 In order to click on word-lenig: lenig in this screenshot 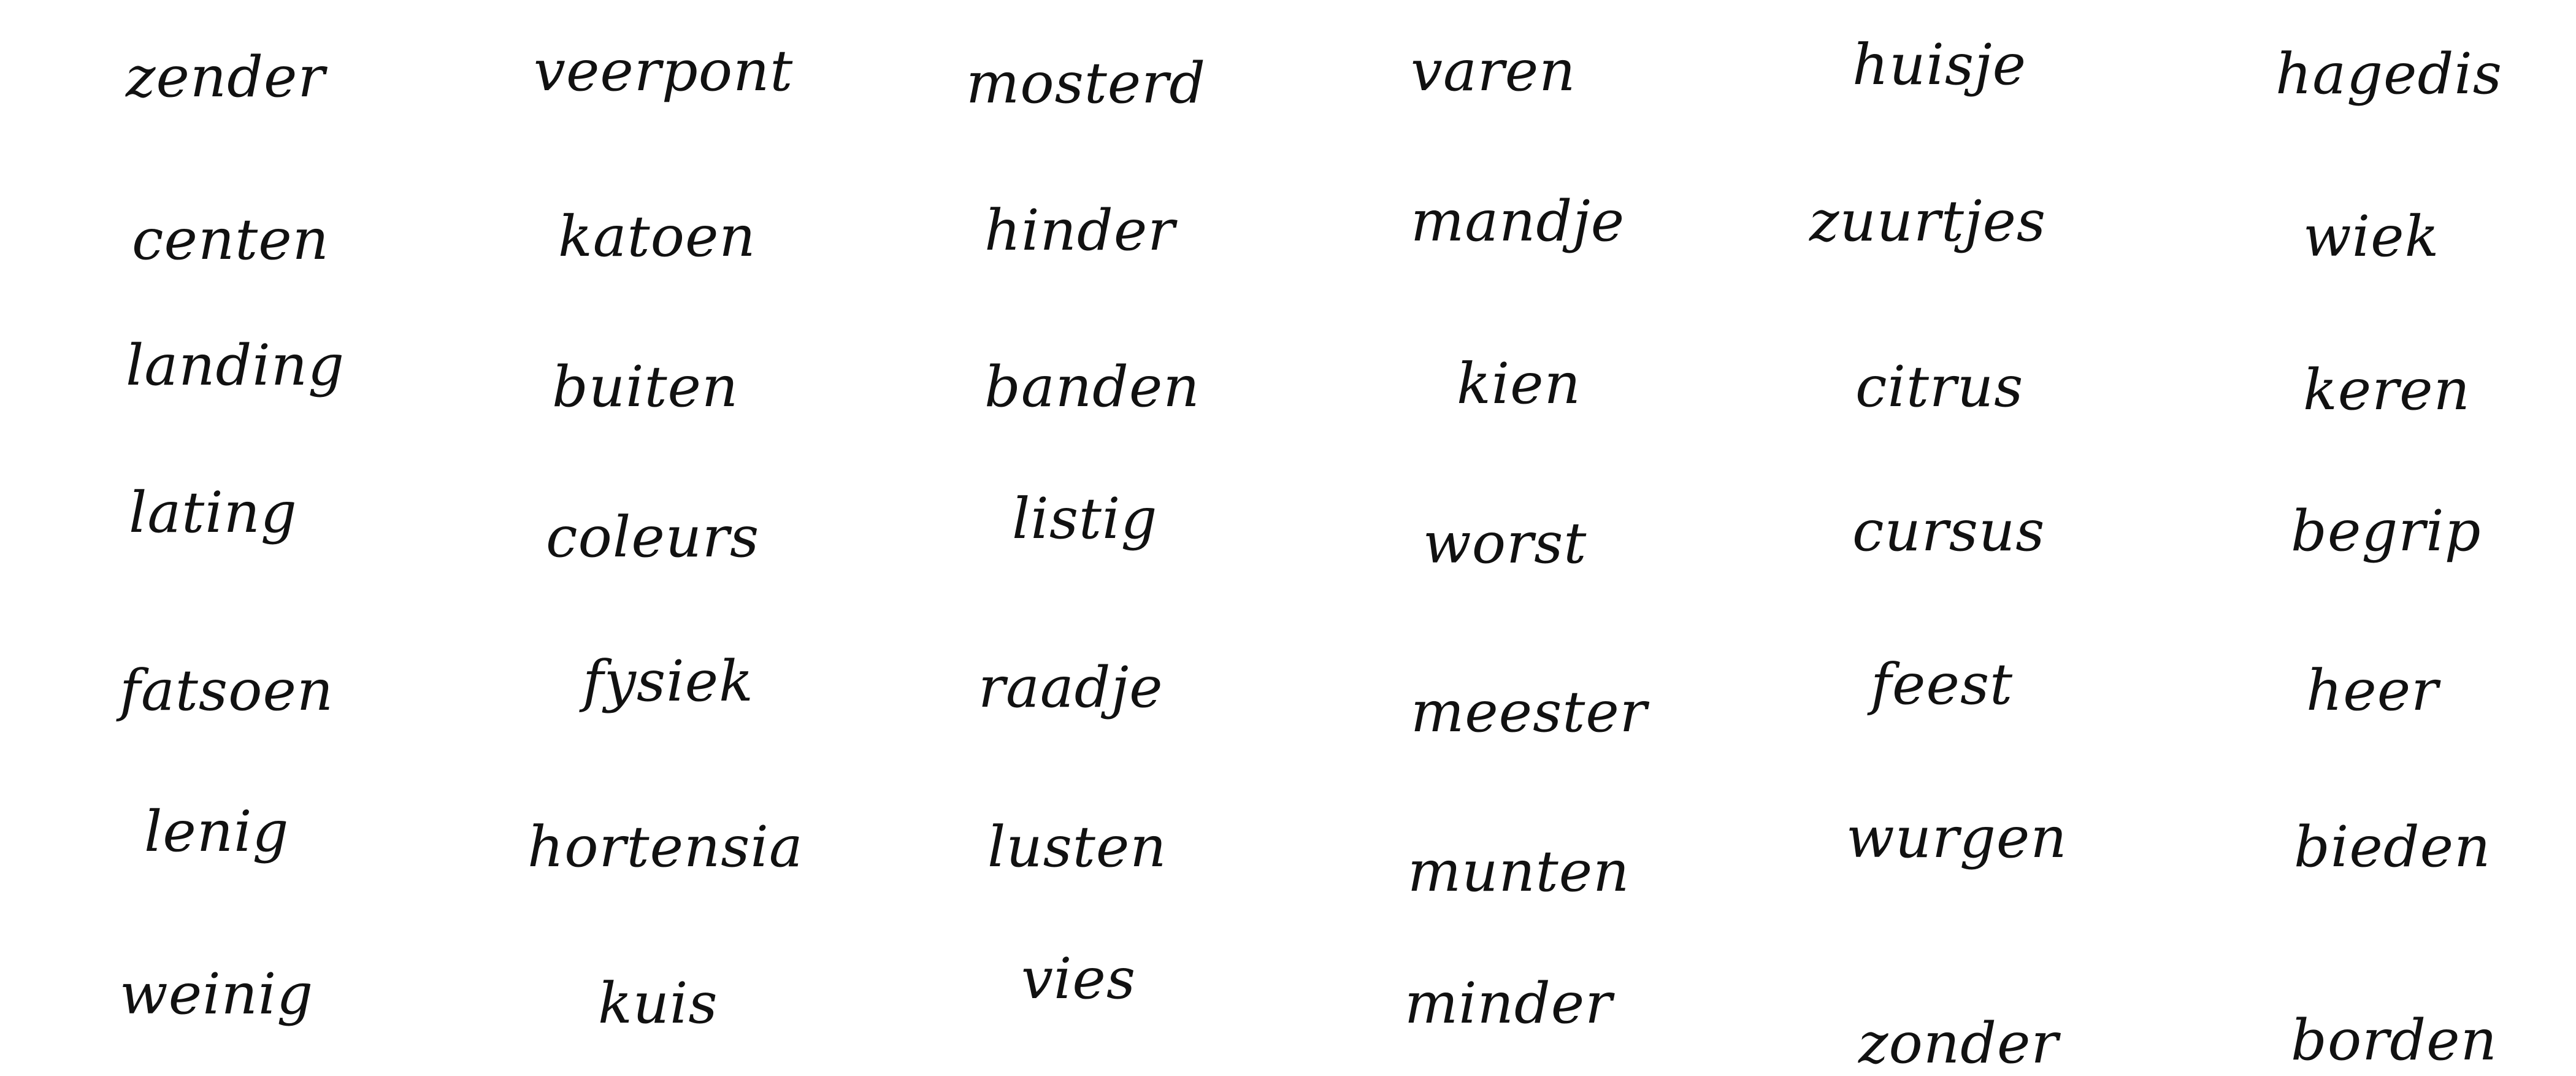, I will do `click(216, 831)`.